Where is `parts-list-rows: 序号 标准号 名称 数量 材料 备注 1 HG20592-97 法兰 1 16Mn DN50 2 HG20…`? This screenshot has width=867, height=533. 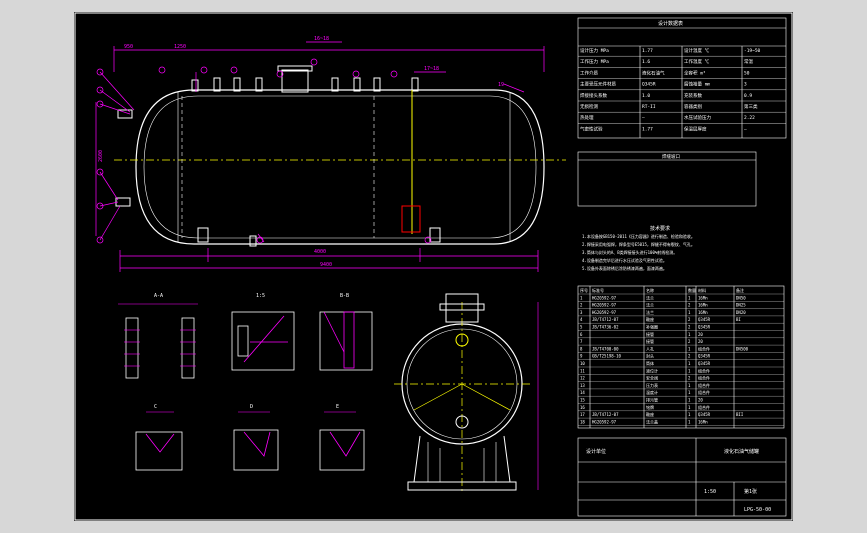 parts-list-rows: 序号 标准号 名称 数量 材料 备注 1 HG20592-97 法兰 1 16Mn DN50 2 HG20… is located at coordinates (681, 356).